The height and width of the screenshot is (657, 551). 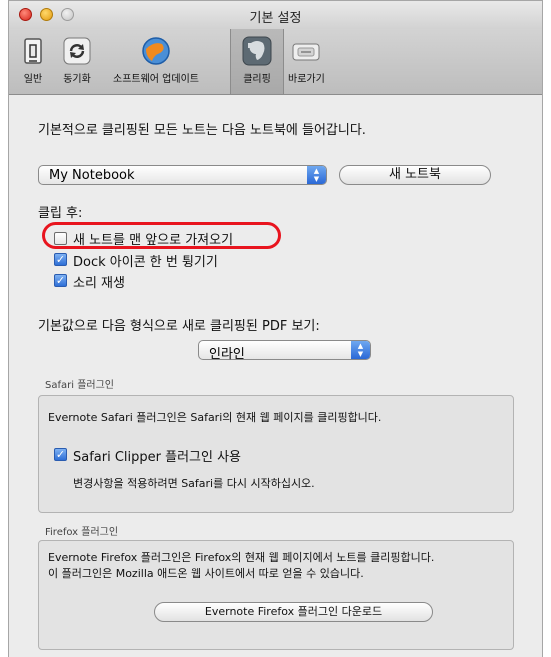 I want to click on pdf-view-select: 인라인 ▲ ▼, so click(x=284, y=351).